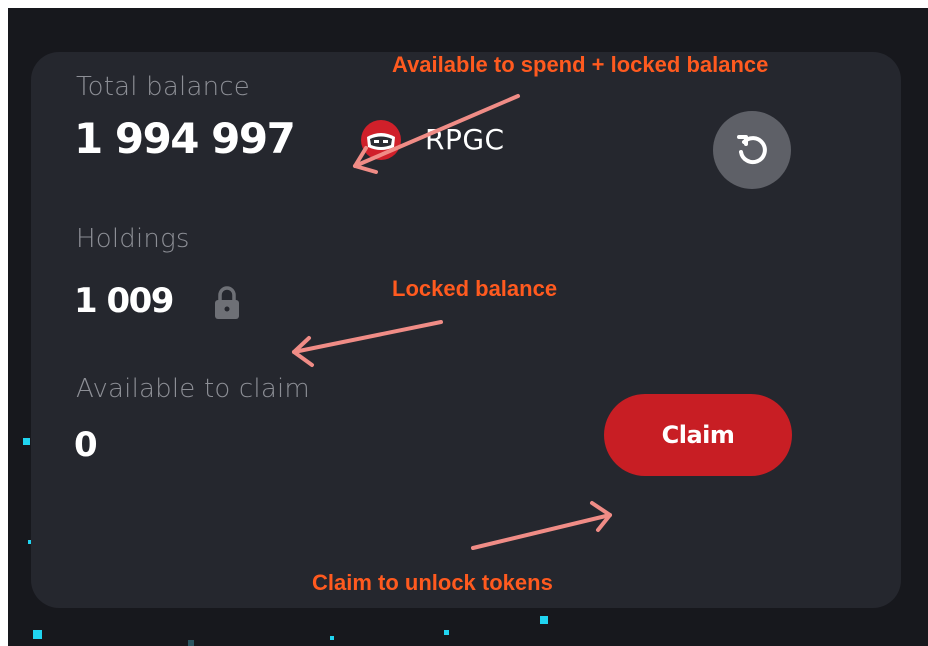 The width and height of the screenshot is (928, 646). What do you see at coordinates (133, 239) in the screenshot?
I see `holdings-label: Holdings` at bounding box center [133, 239].